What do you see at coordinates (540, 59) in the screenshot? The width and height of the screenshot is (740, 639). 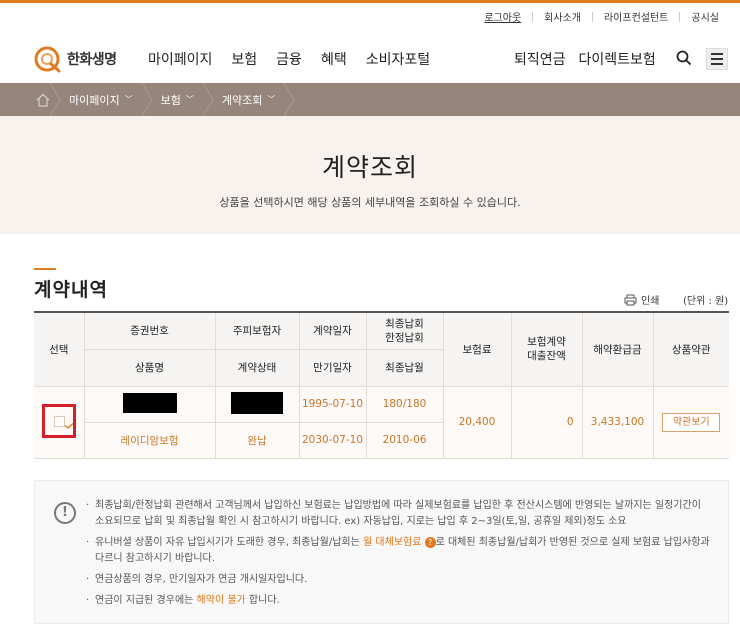 I see `nav-pension: 퇴직연금` at bounding box center [540, 59].